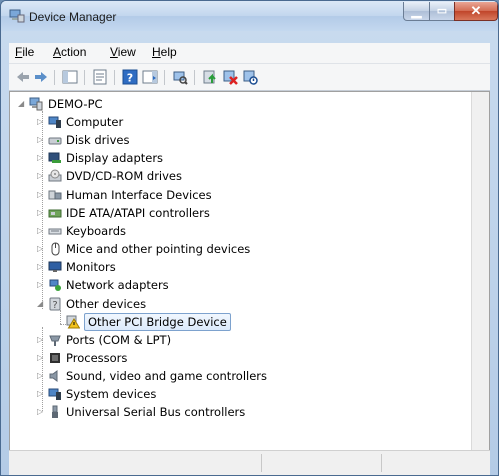 The height and width of the screenshot is (476, 499). I want to click on usb-icon, so click(55, 411).